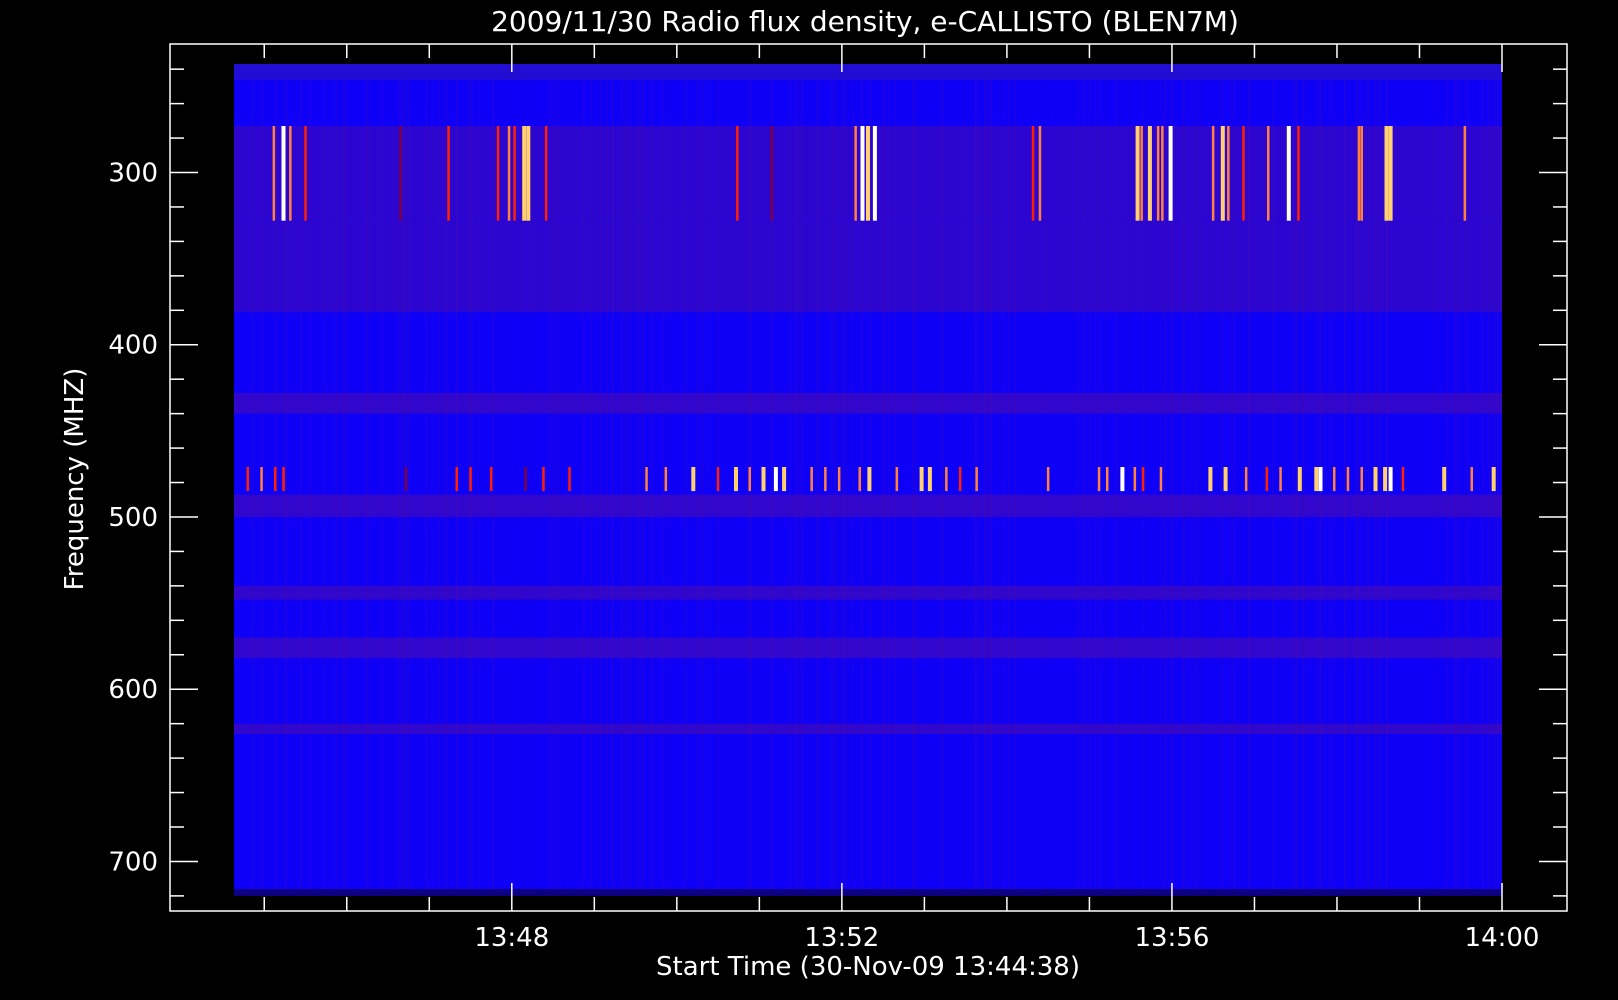 This screenshot has height=1000, width=1618. I want to click on top-noise-band, so click(868, 72).